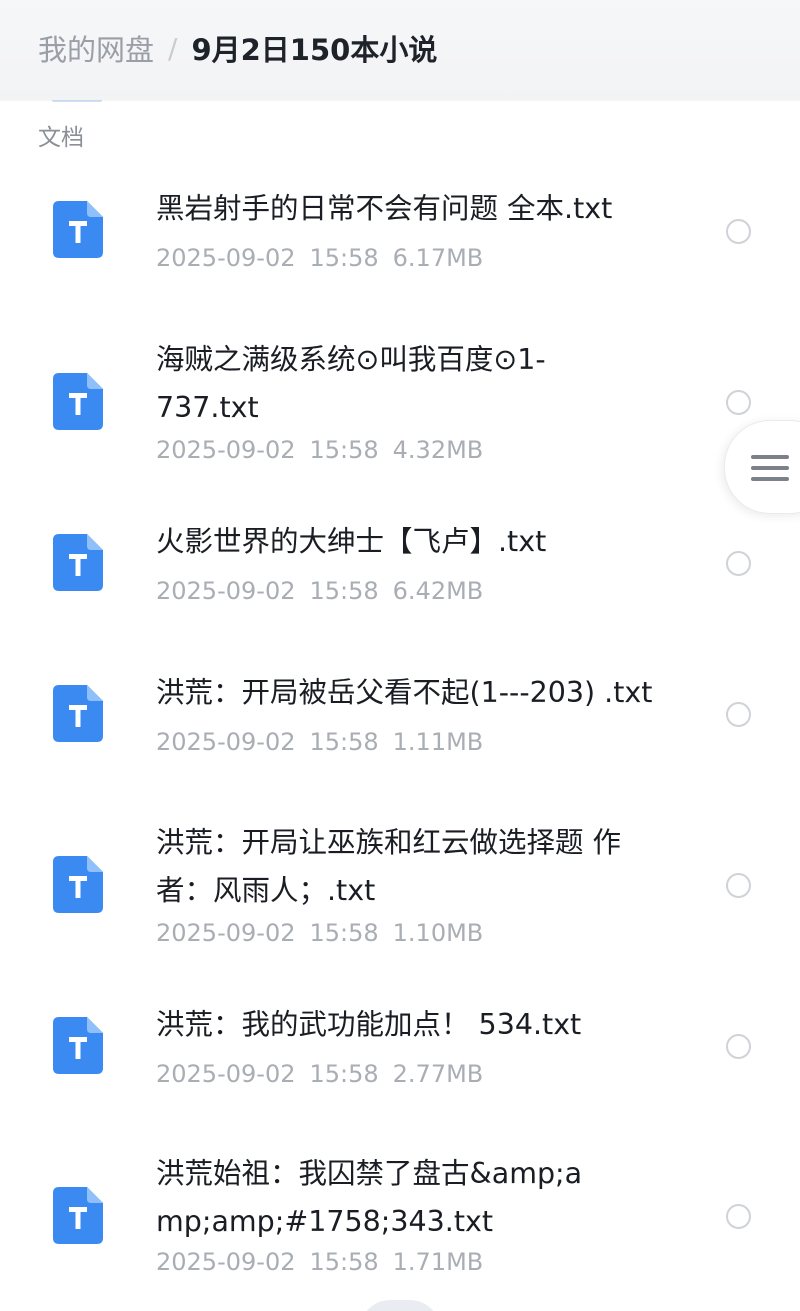  I want to click on file-meta: 2025-09-02 15:58 6.17MB, so click(319, 258).